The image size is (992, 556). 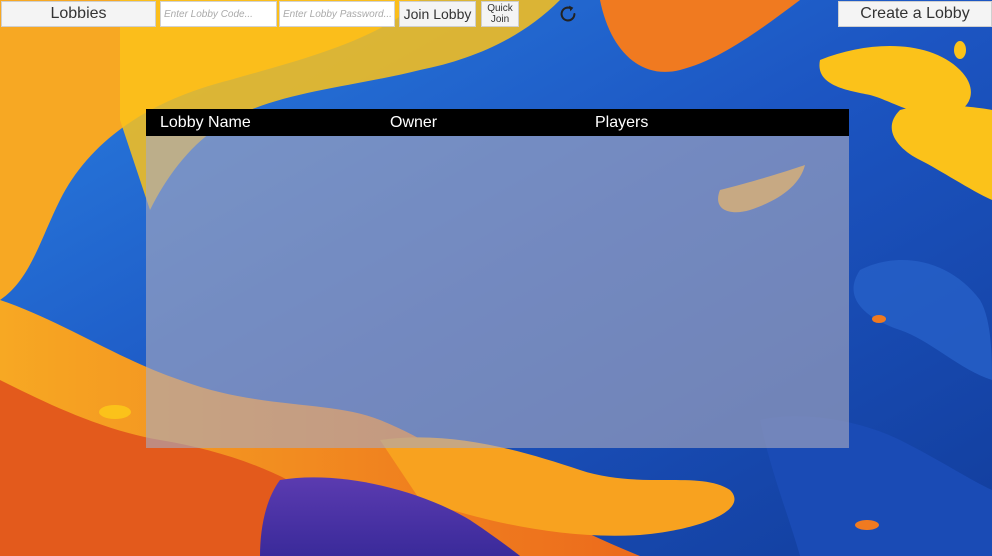 I want to click on column-header-players: Players, so click(x=621, y=123).